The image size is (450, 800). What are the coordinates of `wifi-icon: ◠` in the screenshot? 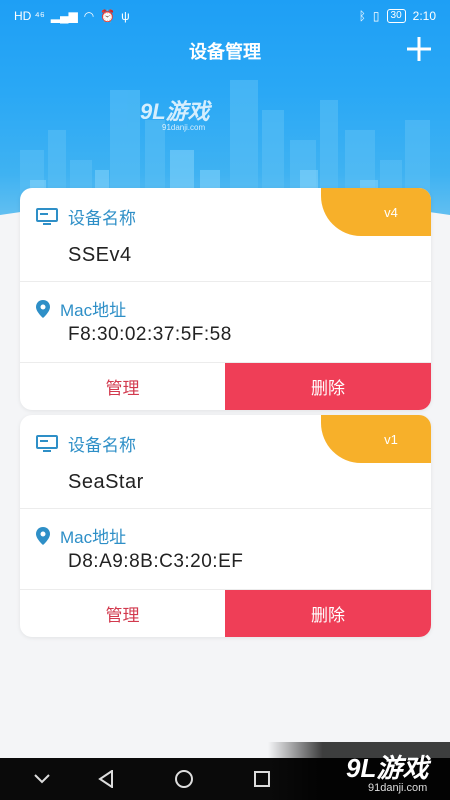 It's located at (89, 16).